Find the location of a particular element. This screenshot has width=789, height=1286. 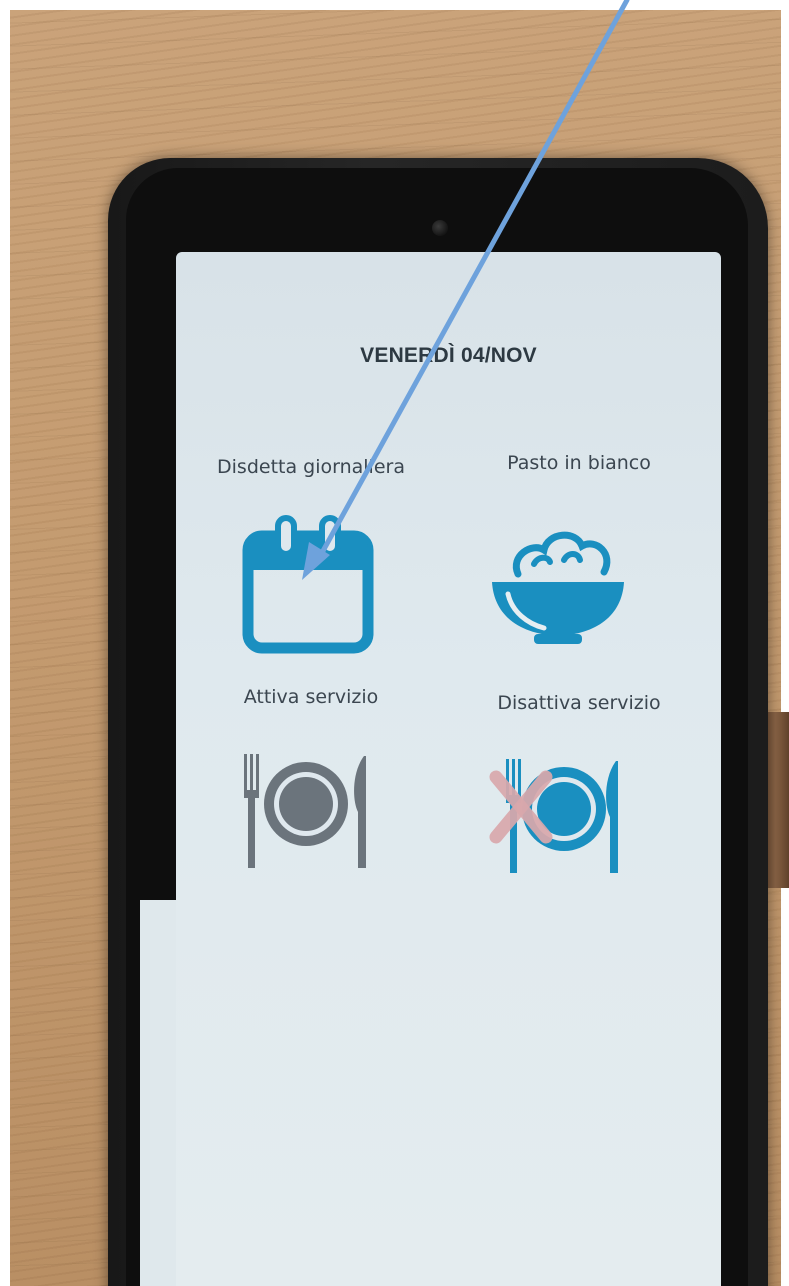

option-pasto-in-bianco: Pasto in bianco is located at coordinates (579, 463).